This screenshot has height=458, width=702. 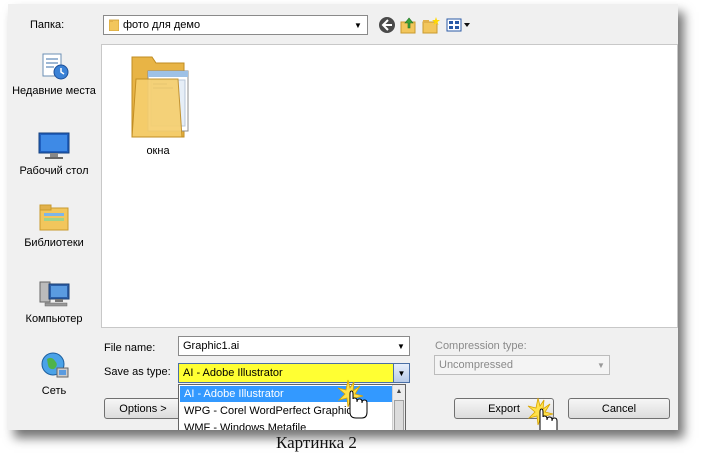 What do you see at coordinates (233, 373) in the screenshot?
I see `save-as-type-value: AI - Adobe Illustrator` at bounding box center [233, 373].